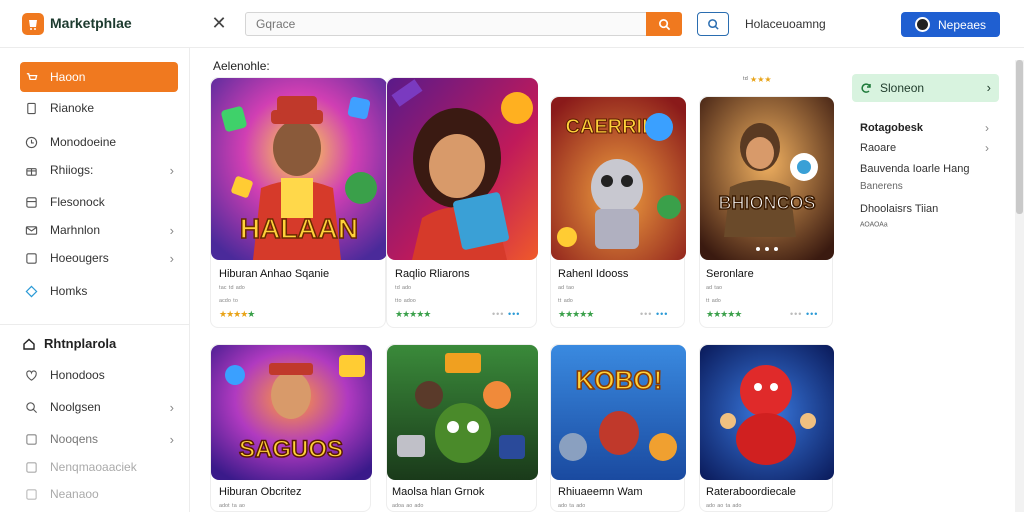 This screenshot has height=512, width=1024. I want to click on search-input, so click(446, 24).